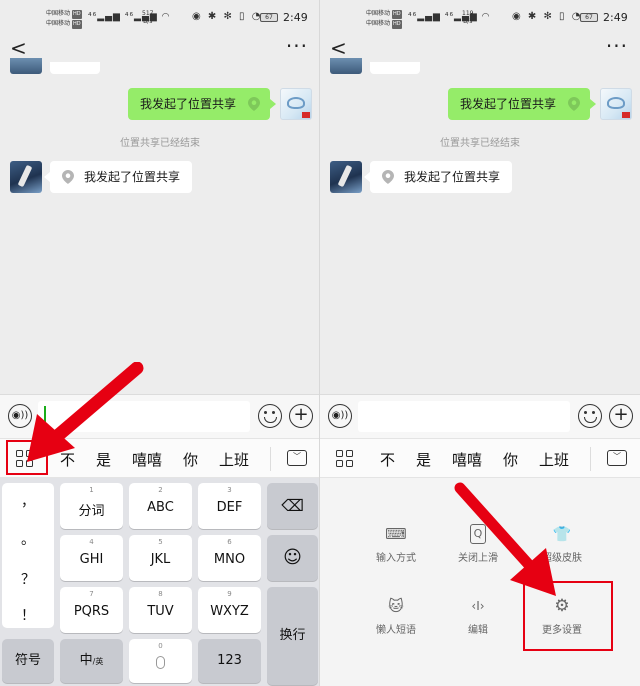 The width and height of the screenshot is (640, 686). Describe the element at coordinates (28, 555) in the screenshot. I see `punctuation-column: ， 。 ？ ！` at that location.